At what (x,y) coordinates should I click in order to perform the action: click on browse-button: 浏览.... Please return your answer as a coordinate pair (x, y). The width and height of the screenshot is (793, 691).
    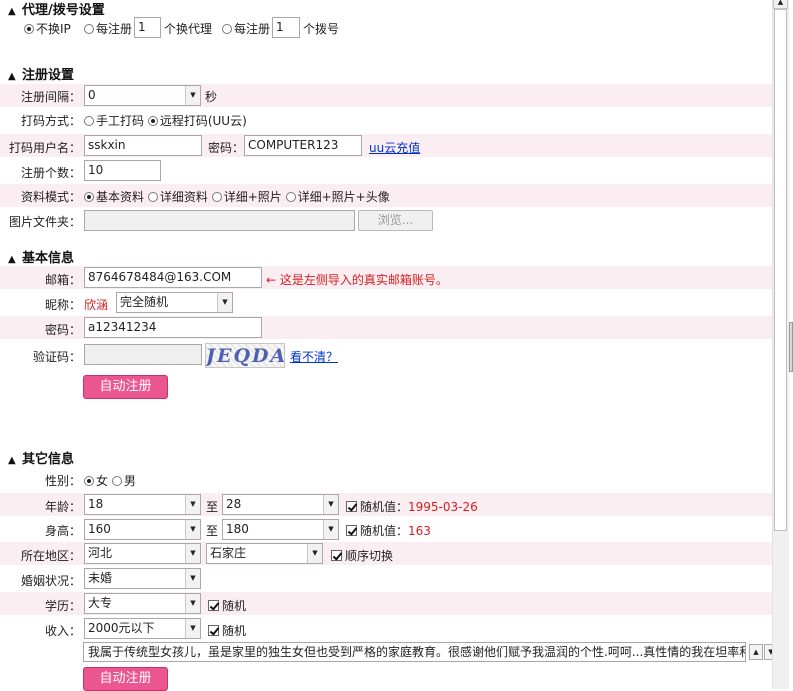
    Looking at the image, I should click on (395, 220).